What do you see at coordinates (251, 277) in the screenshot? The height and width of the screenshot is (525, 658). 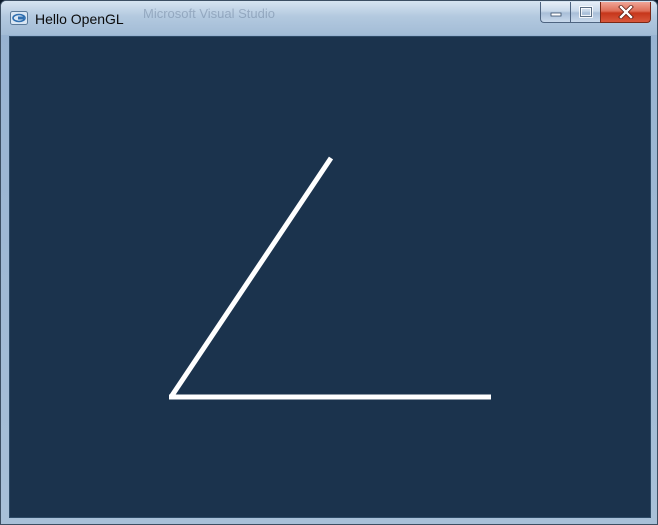 I see `angle-diagonal-line` at bounding box center [251, 277].